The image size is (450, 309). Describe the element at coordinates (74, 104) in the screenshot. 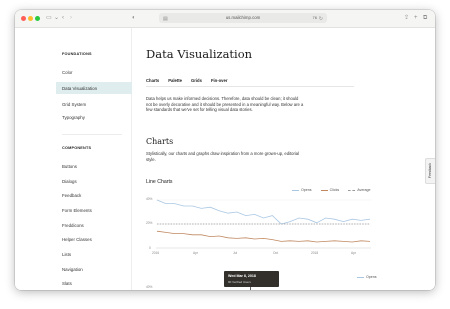

I see `sidebar-item-grid-system: Grid System` at that location.